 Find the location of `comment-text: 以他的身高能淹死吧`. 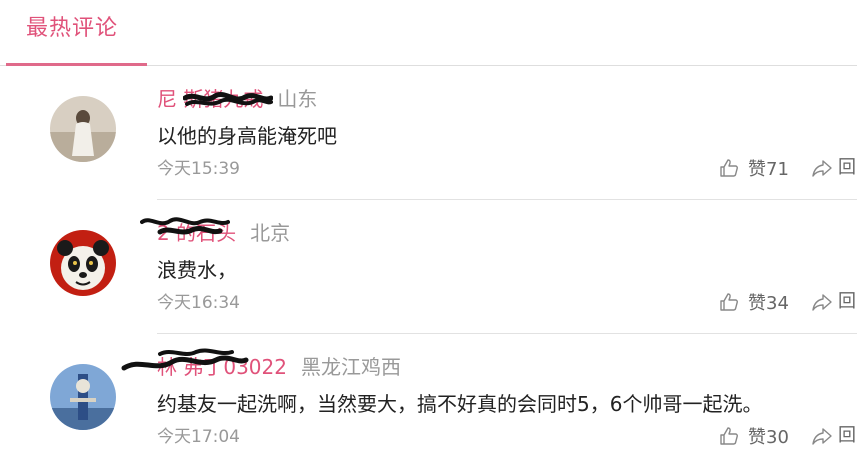

comment-text: 以他的身高能淹死吧 is located at coordinates (247, 136).